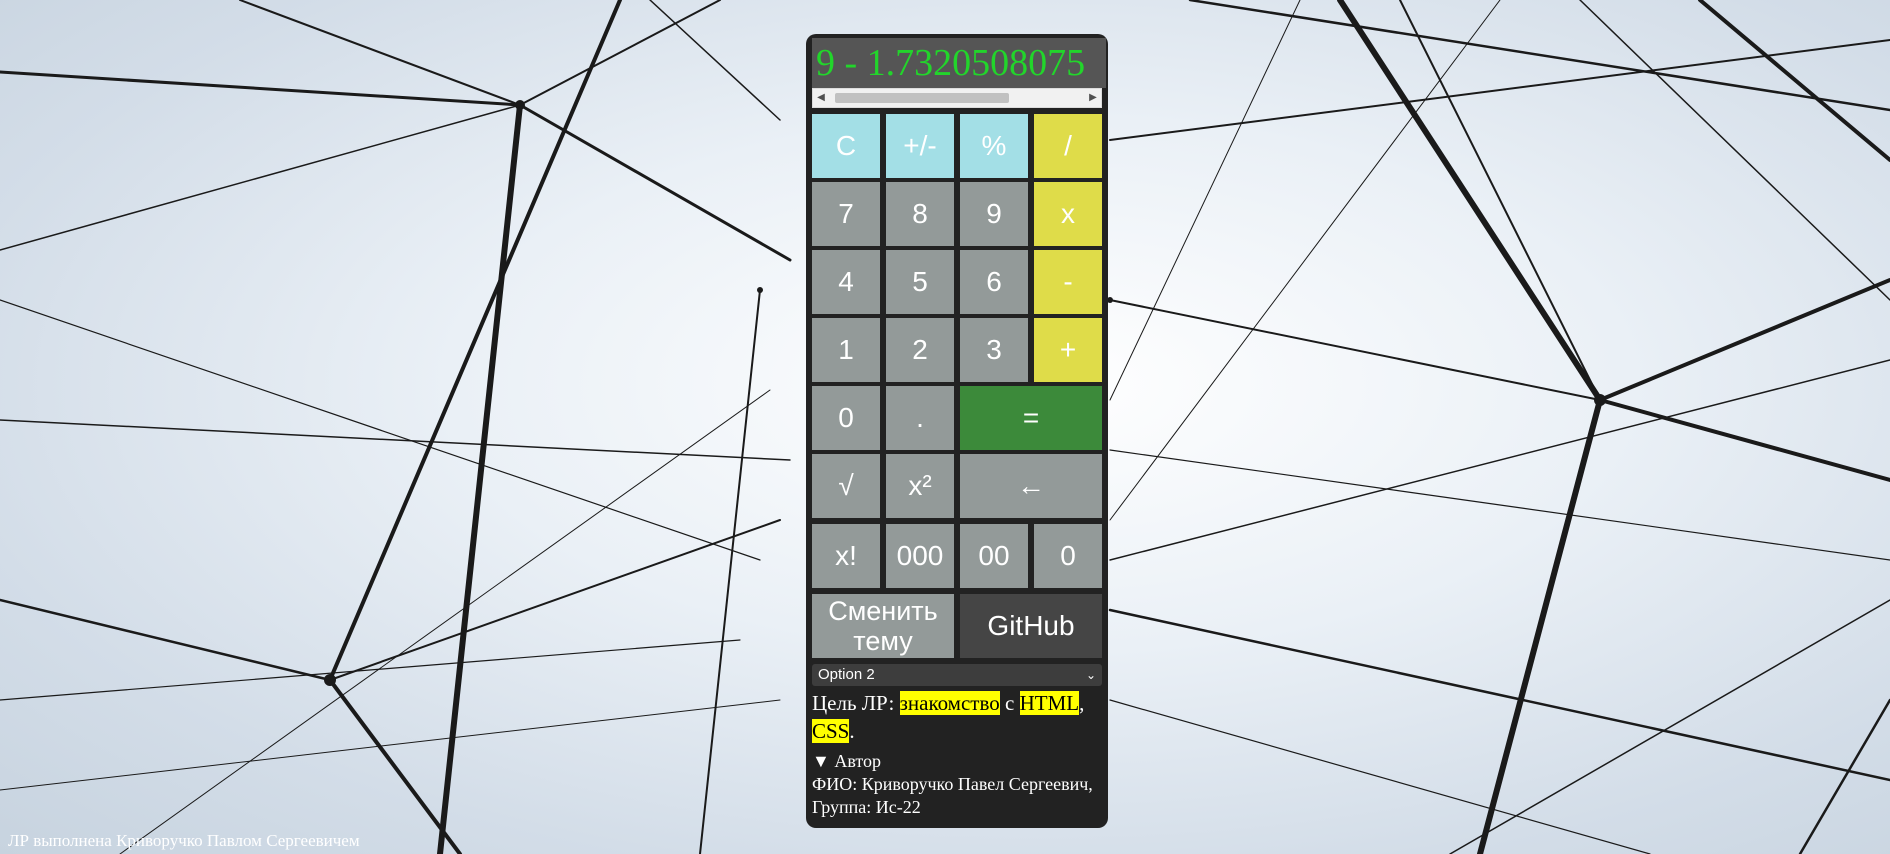  I want to click on chevron-down-icon: ⌄, so click(1090, 675).